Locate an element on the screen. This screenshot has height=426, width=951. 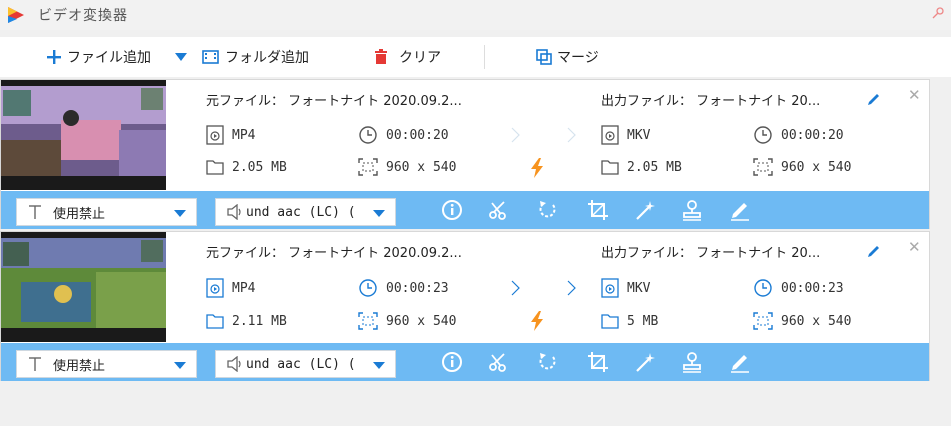
source-duration-value: 00:00:23 is located at coordinates (417, 288).